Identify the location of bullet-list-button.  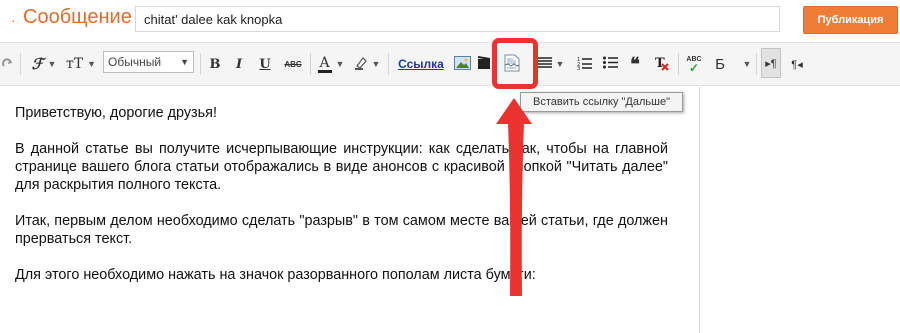
(610, 64).